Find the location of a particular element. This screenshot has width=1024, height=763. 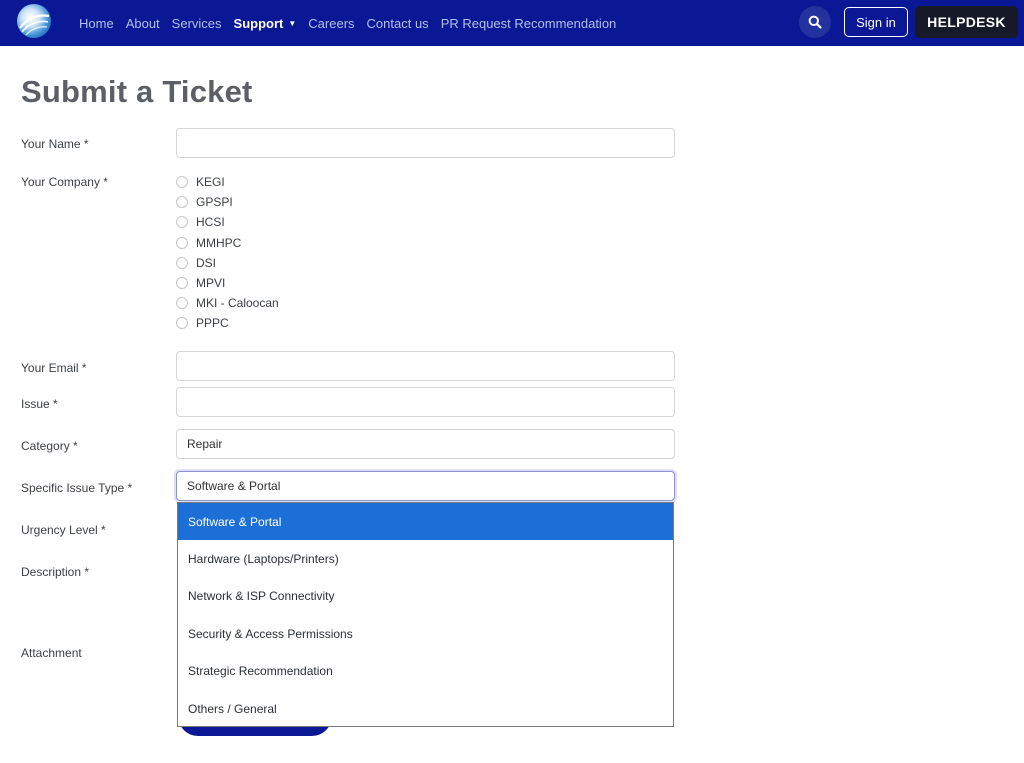

name-input is located at coordinates (425, 143).